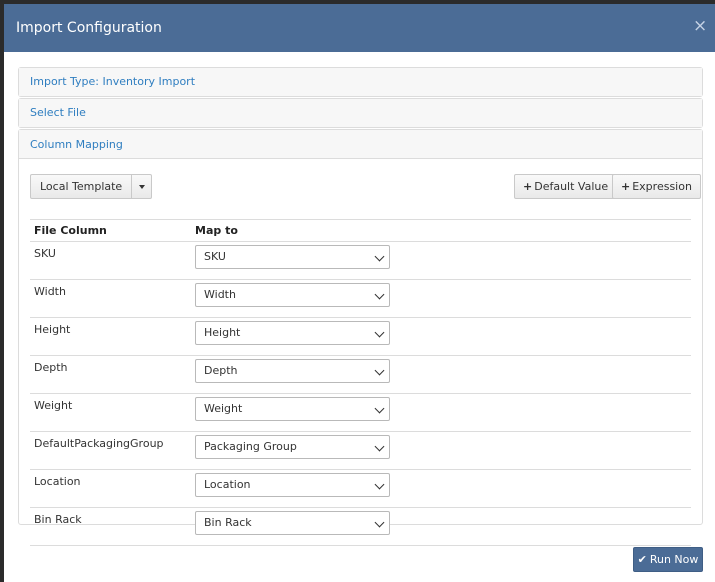 This screenshot has height=582, width=715. What do you see at coordinates (359, 28) in the screenshot?
I see `modal-header: Import Configuration ×` at bounding box center [359, 28].